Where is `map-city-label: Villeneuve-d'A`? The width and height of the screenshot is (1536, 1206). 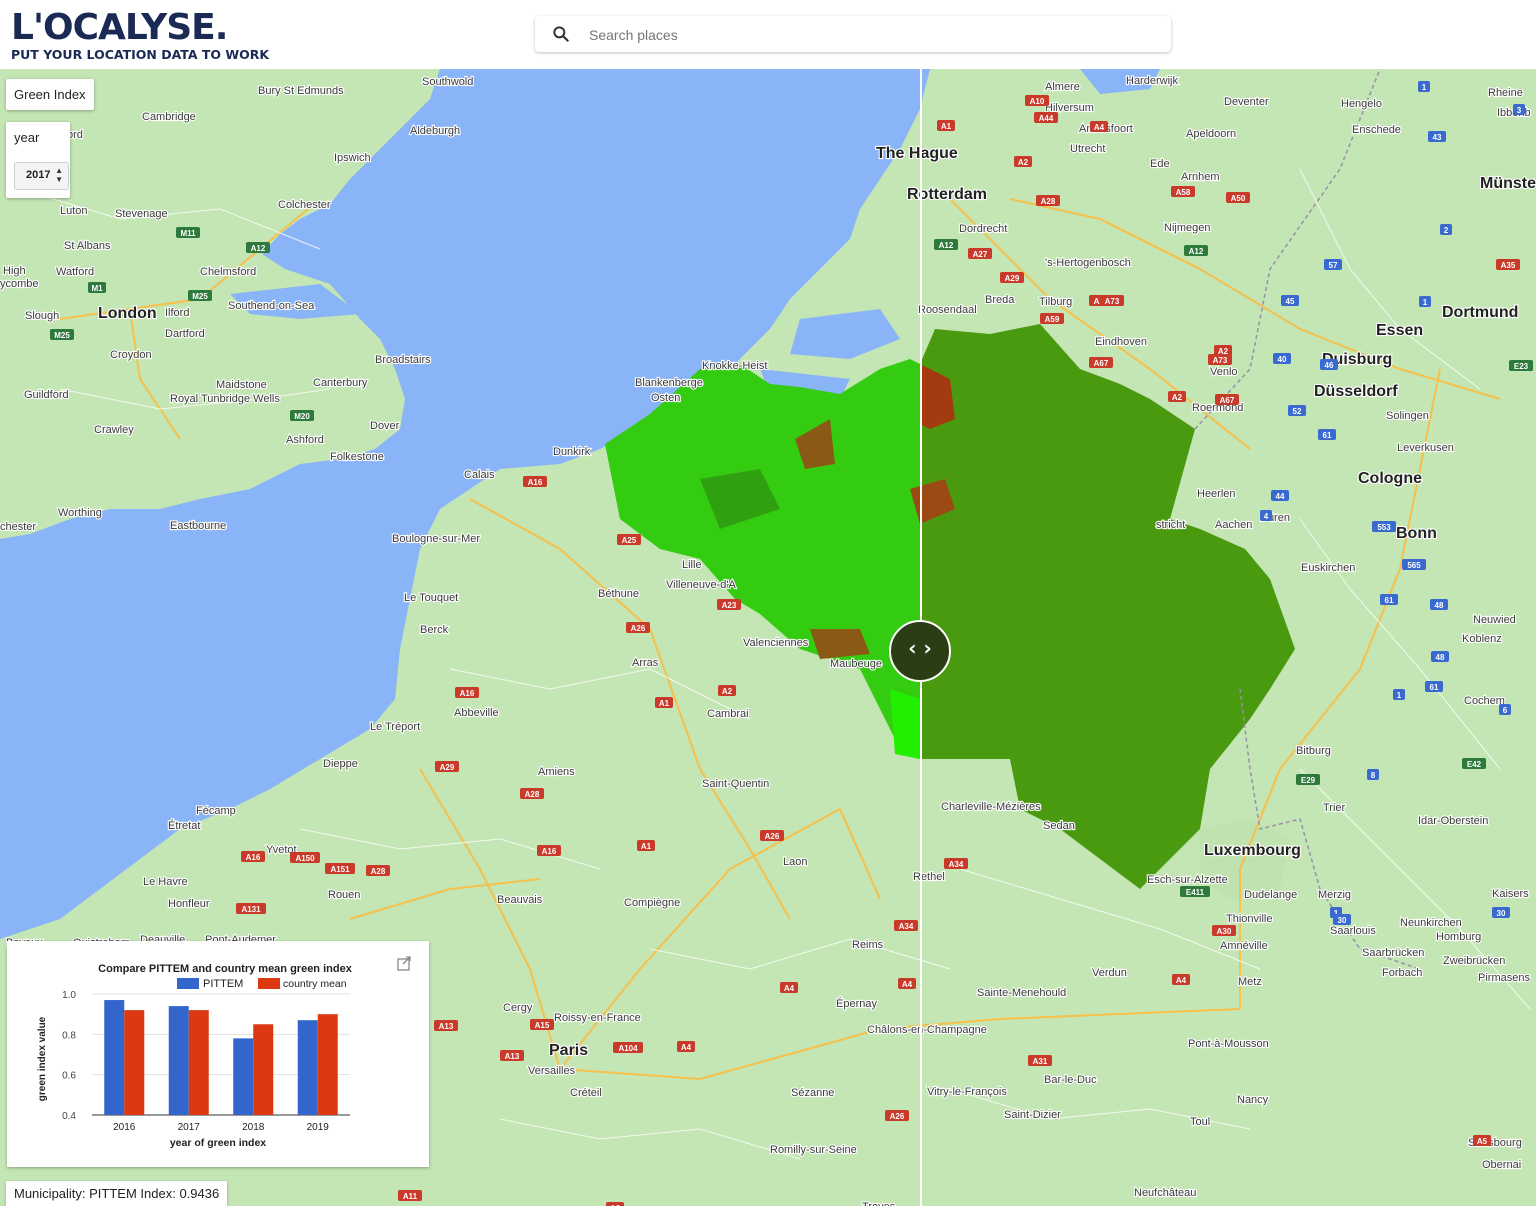 map-city-label: Villeneuve-d'A is located at coordinates (701, 585).